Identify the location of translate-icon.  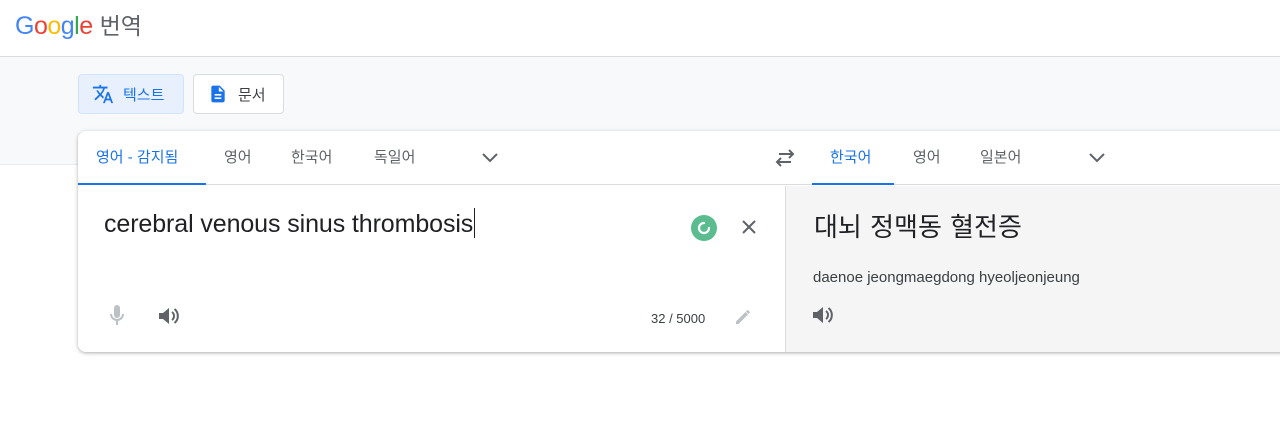
(103, 94).